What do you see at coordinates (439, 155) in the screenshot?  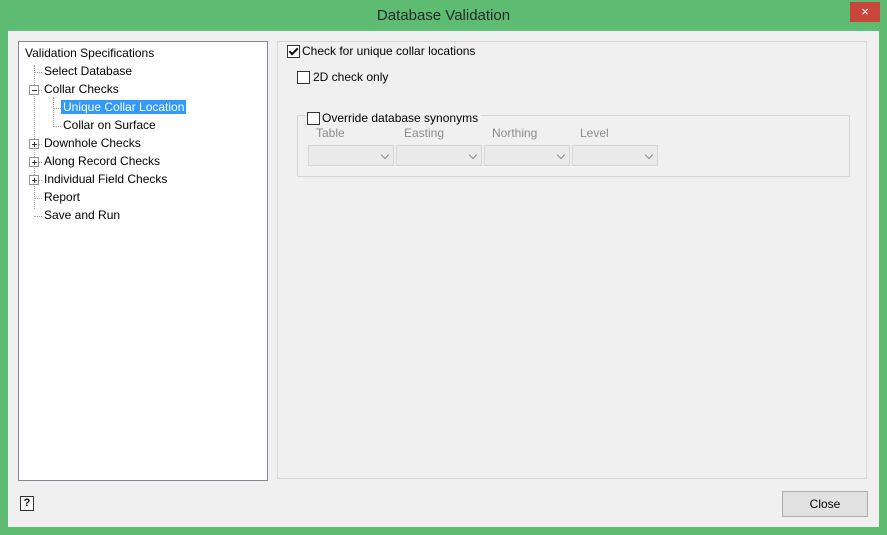 I see `easting-select` at bounding box center [439, 155].